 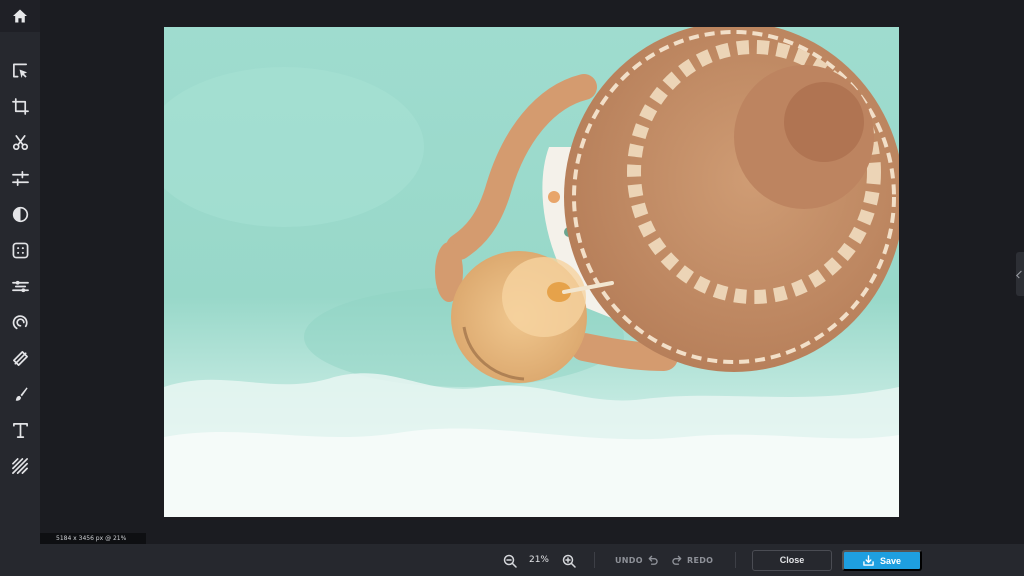 I want to click on redo-icon, so click(x=677, y=560).